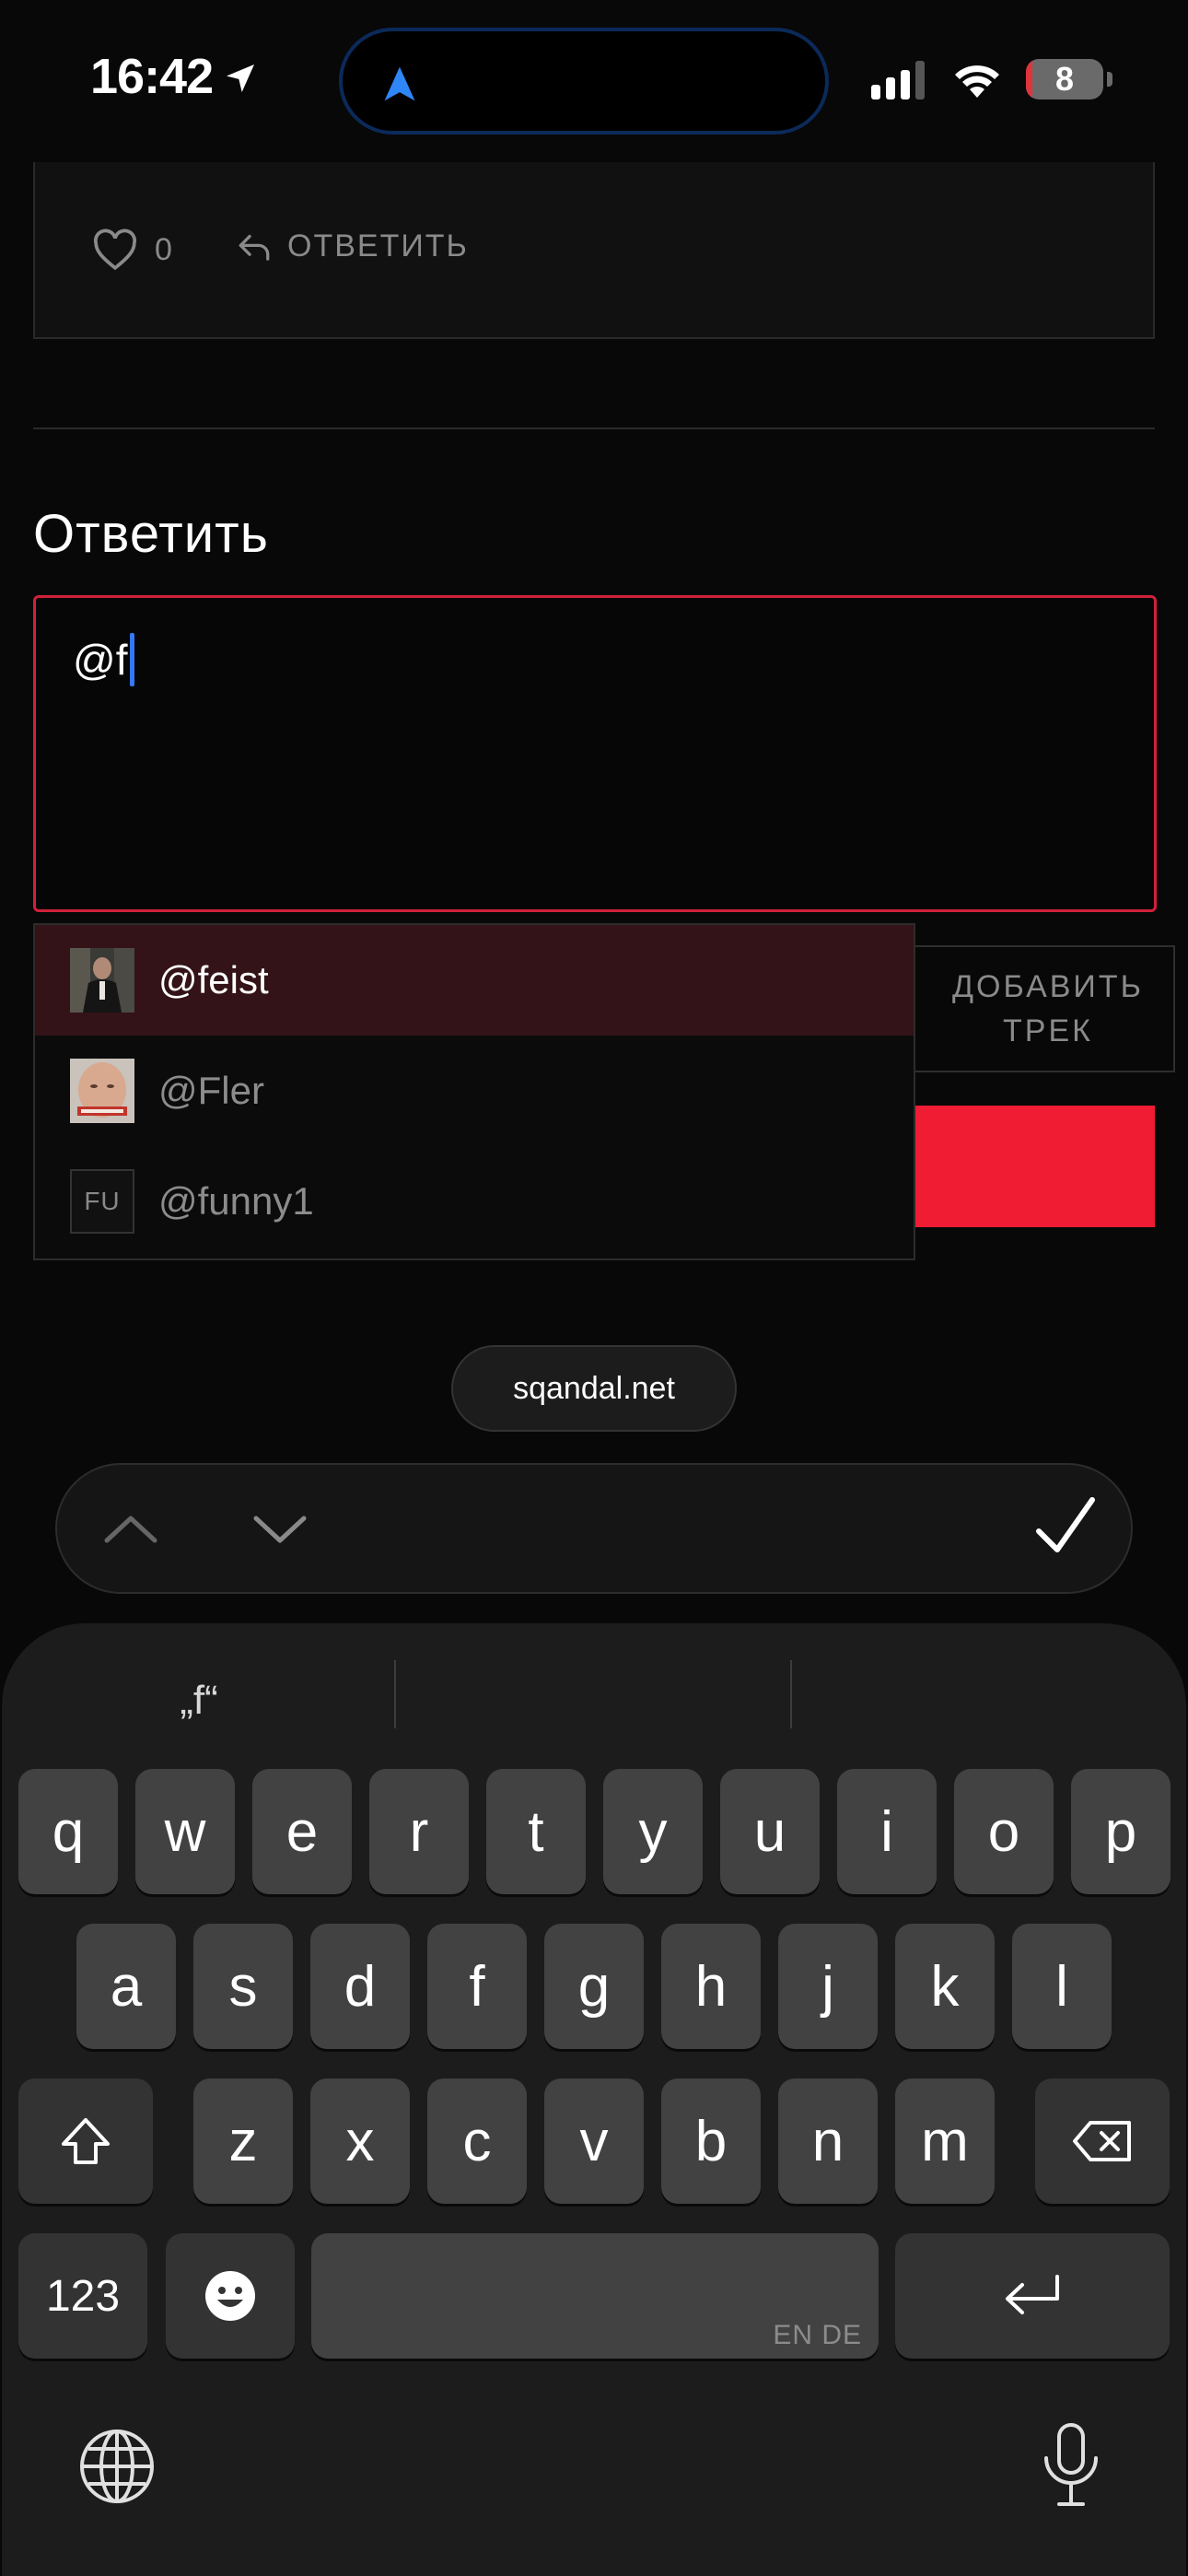  What do you see at coordinates (360, 2141) in the screenshot?
I see `key-x: x` at bounding box center [360, 2141].